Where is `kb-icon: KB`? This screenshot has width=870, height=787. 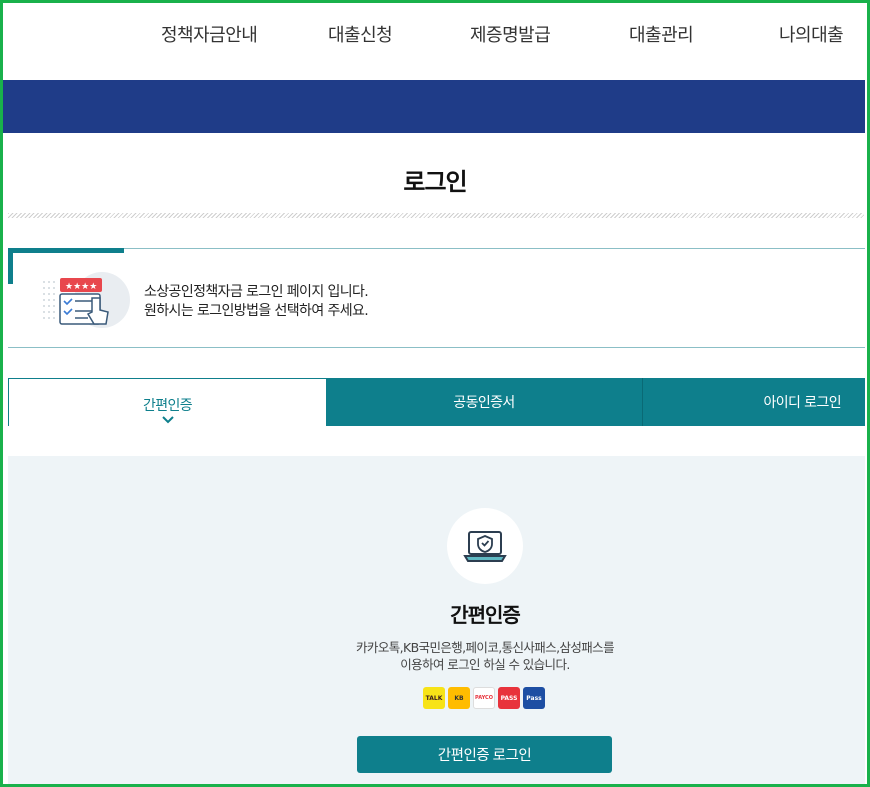 kb-icon: KB is located at coordinates (459, 698).